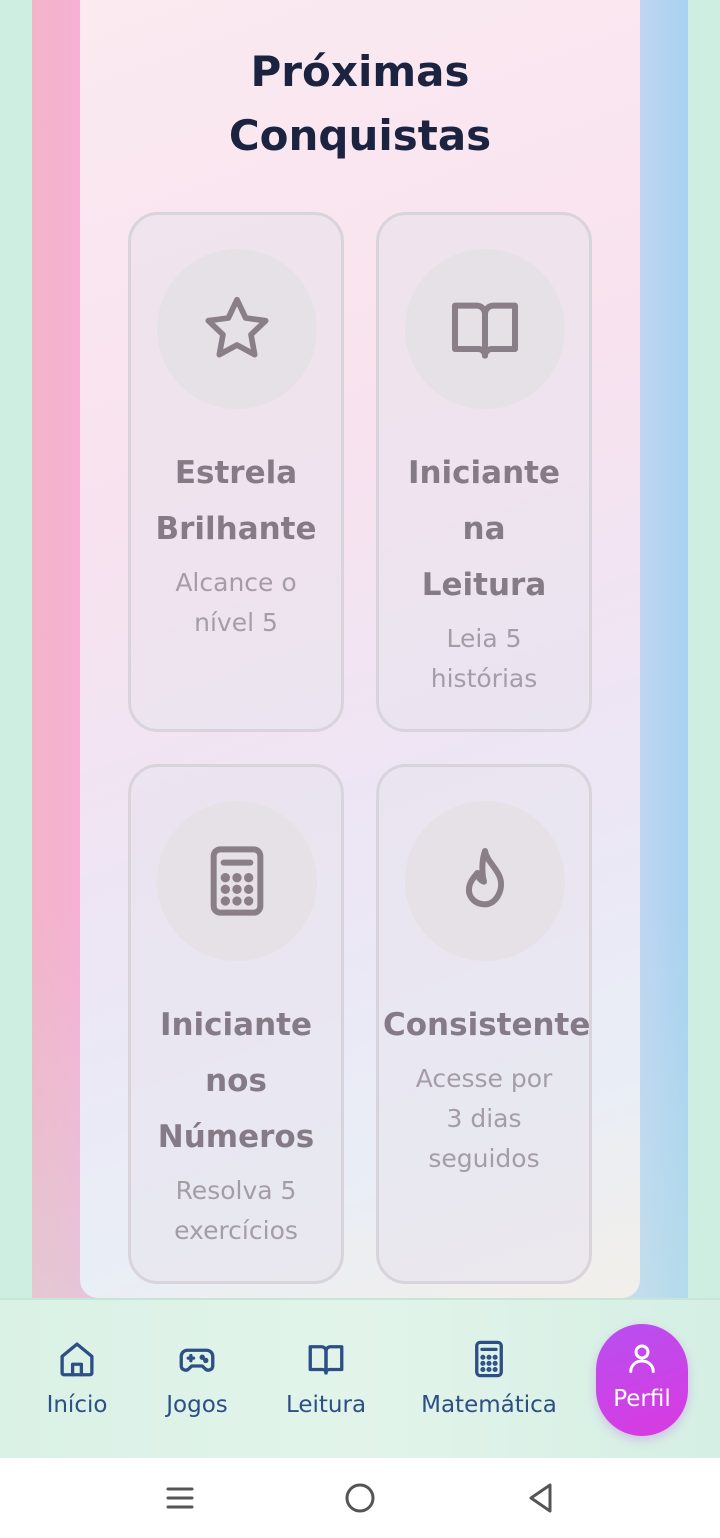 This screenshot has height=1538, width=720. I want to click on nav-label: Matemática, so click(489, 1405).